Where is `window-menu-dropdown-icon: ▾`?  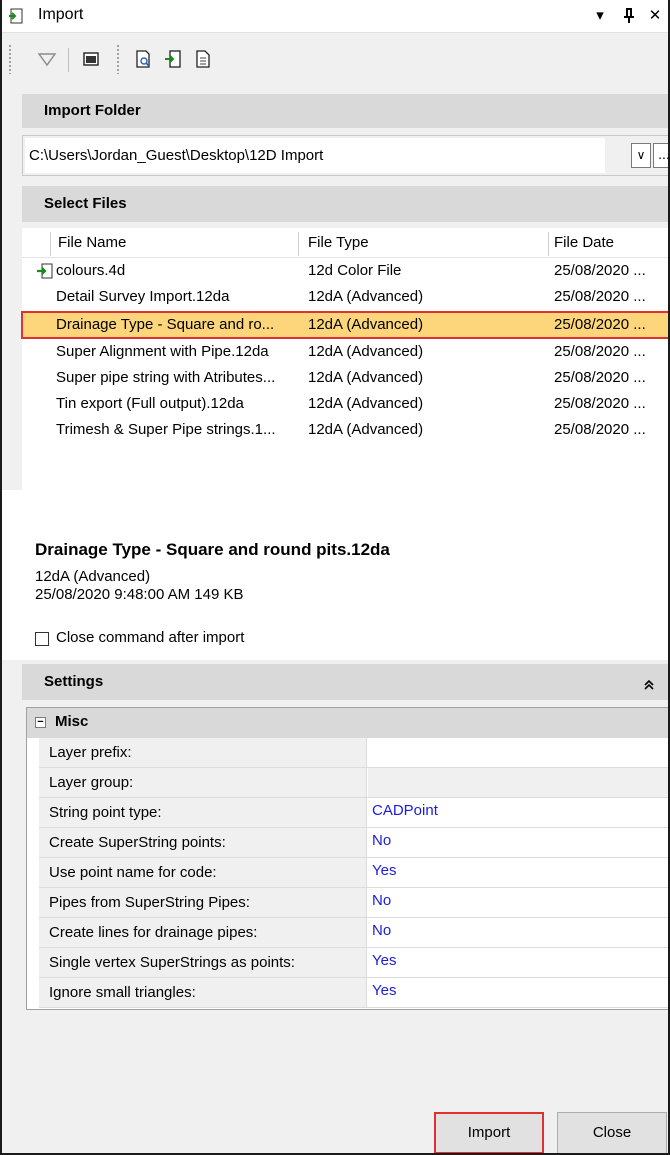
window-menu-dropdown-icon: ▾ is located at coordinates (600, 16).